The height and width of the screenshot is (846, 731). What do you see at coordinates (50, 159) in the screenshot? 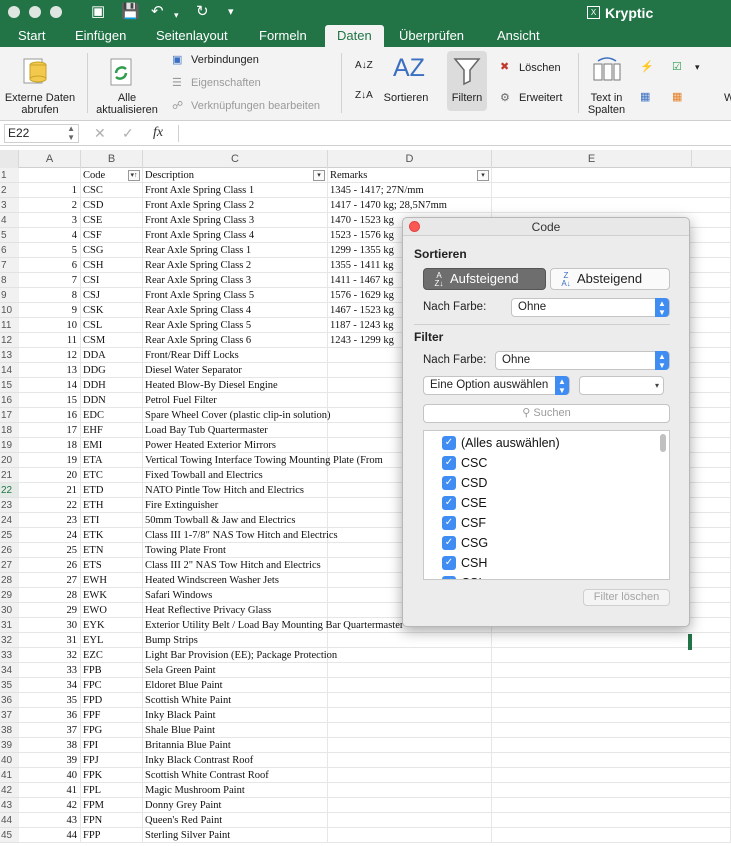
I see `column-header-a: A` at bounding box center [50, 159].